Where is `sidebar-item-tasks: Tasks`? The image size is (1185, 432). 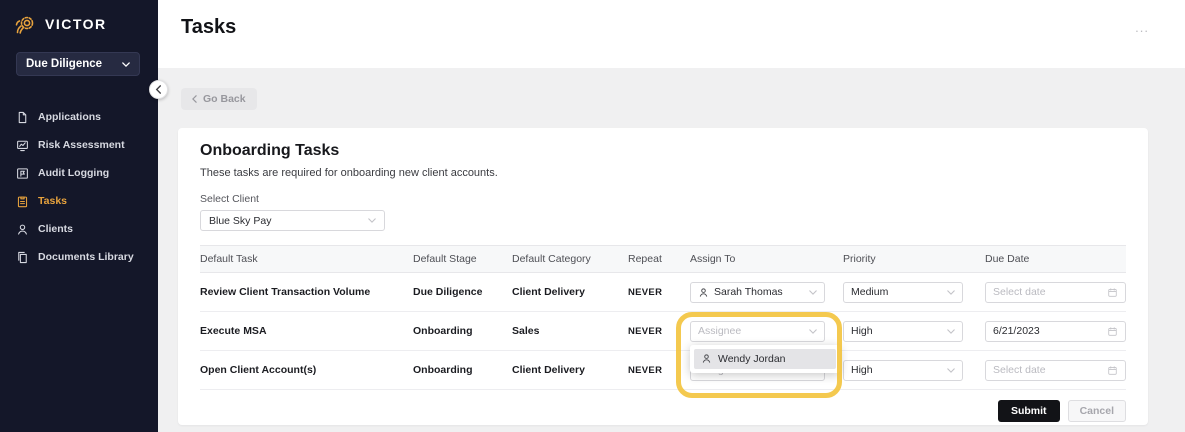
sidebar-item-tasks: Tasks is located at coordinates (79, 201).